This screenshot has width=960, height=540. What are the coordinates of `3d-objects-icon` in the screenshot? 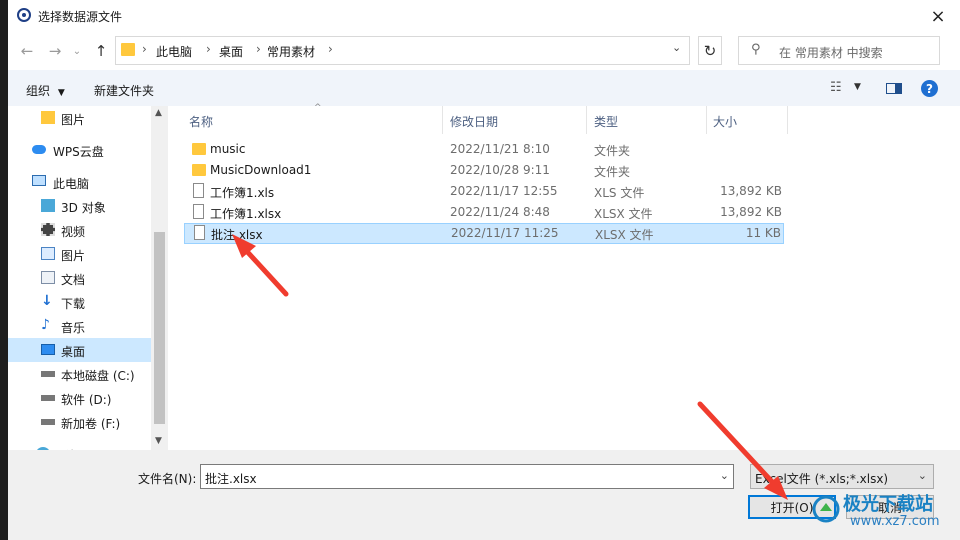 It's located at (48, 205).